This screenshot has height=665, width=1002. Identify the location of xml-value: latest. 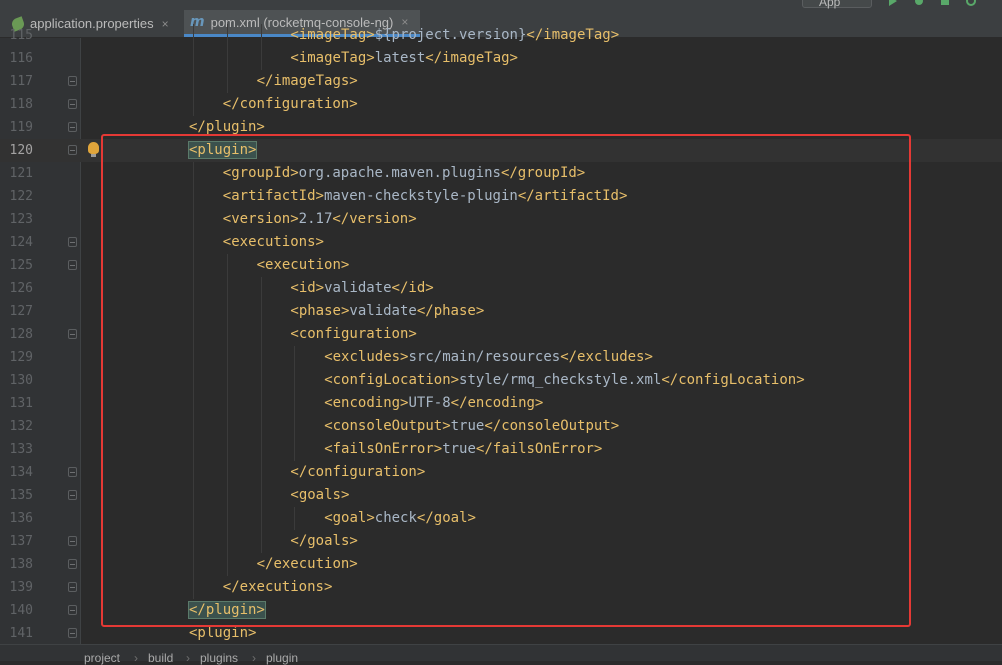
(400, 58).